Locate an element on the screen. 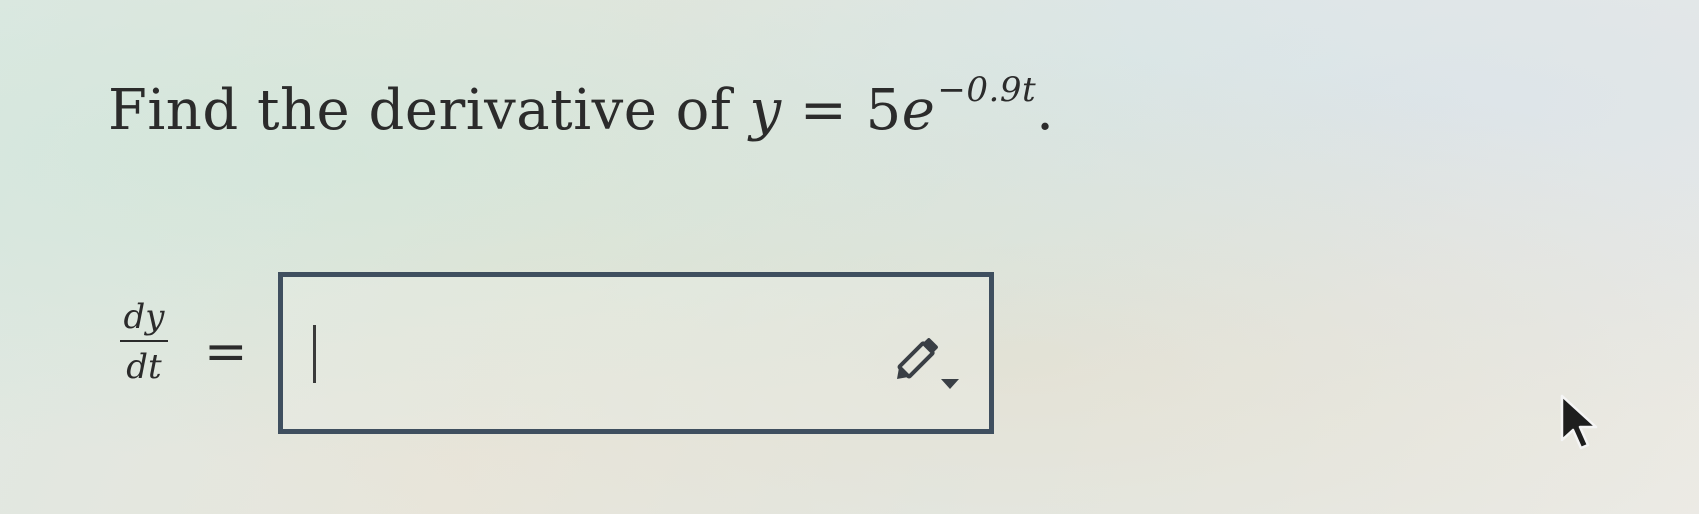 The image size is (1699, 514). dropdown-caret-icon is located at coordinates (950, 384).